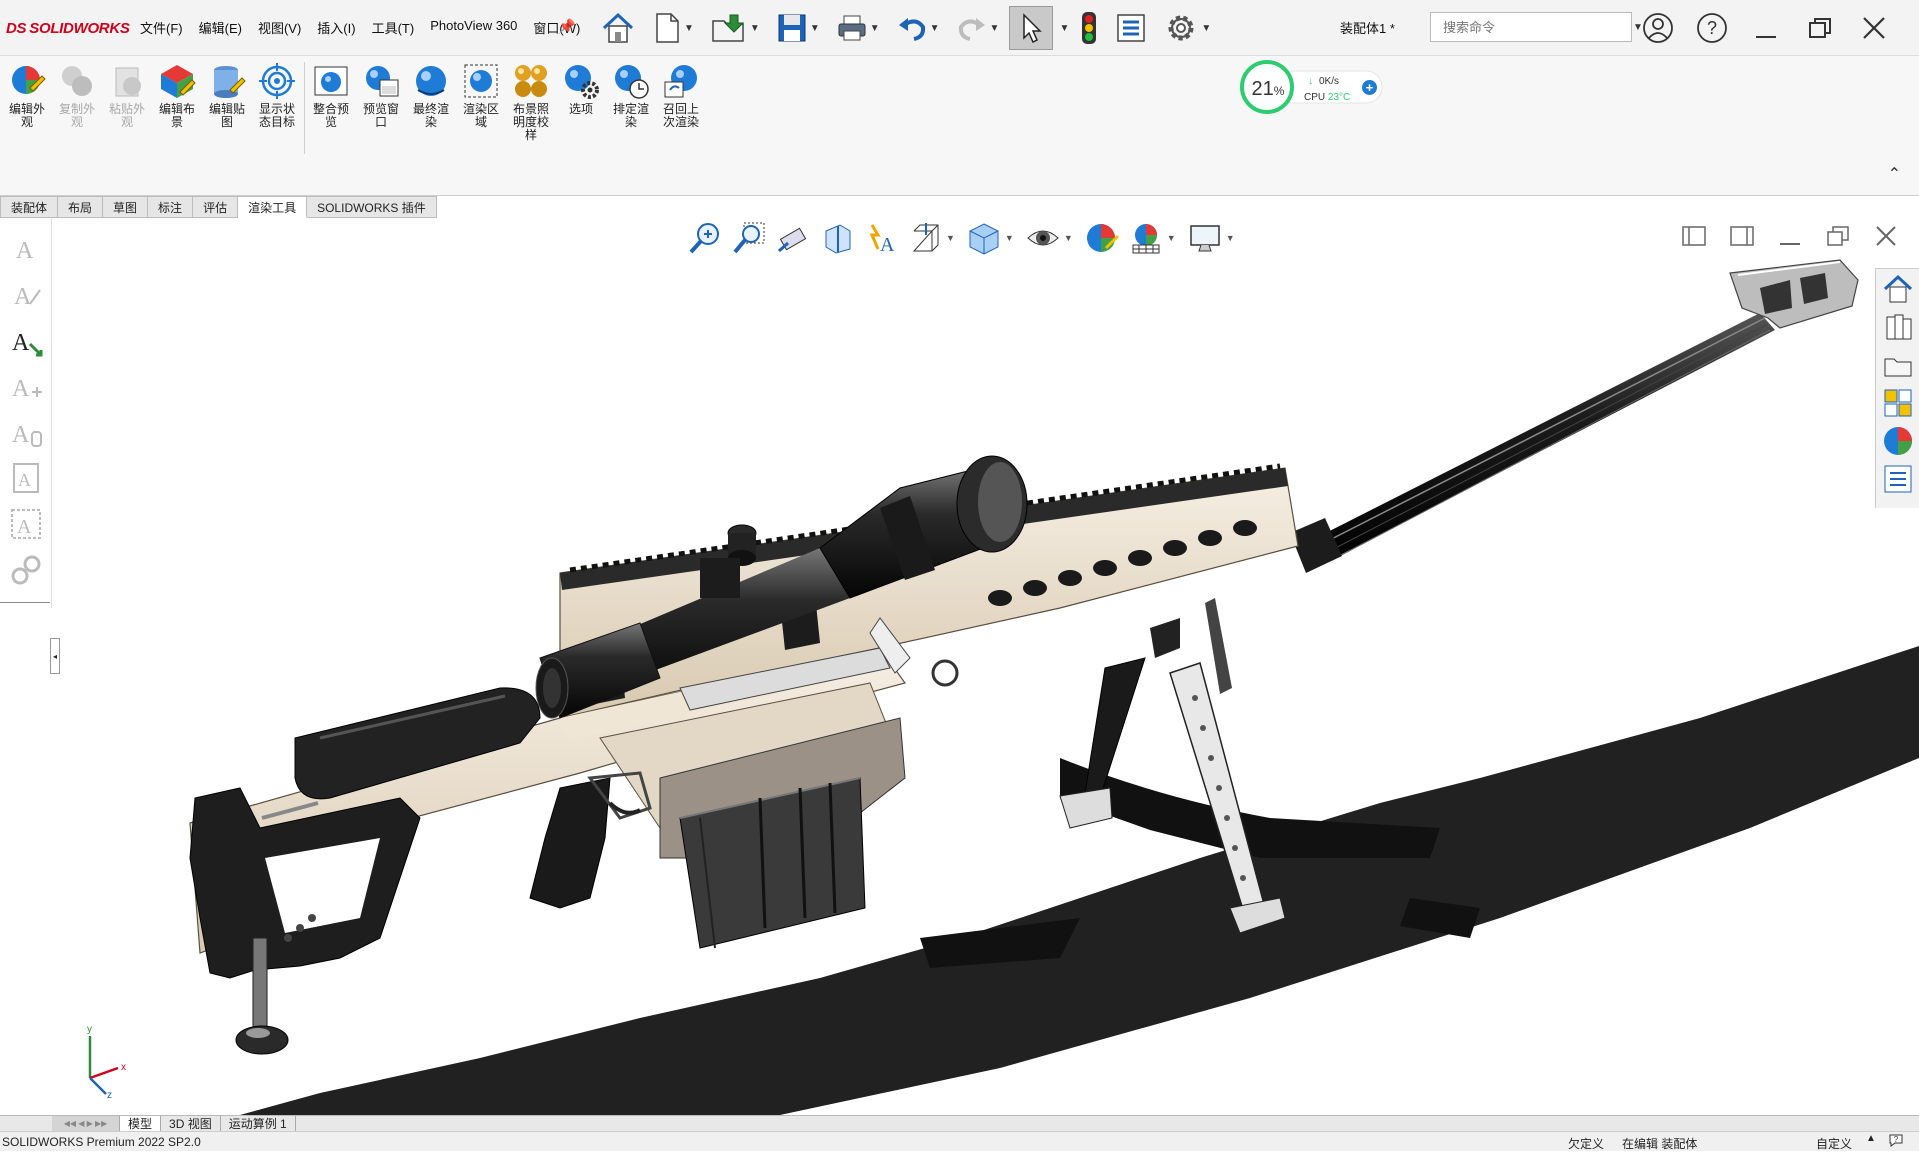  What do you see at coordinates (177, 95) in the screenshot?
I see `edit-scene-button: 编辑布景` at bounding box center [177, 95].